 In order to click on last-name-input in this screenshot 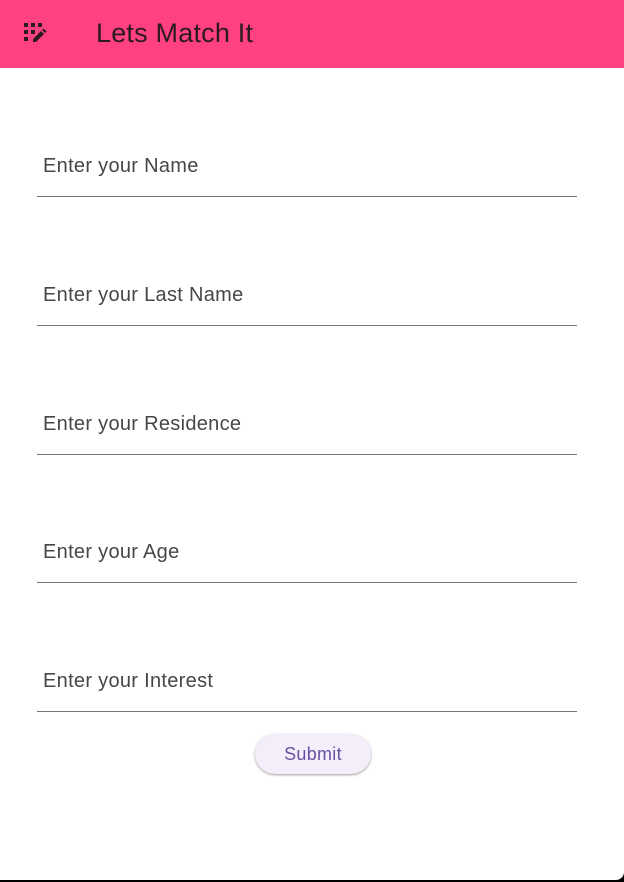, I will do `click(307, 295)`.